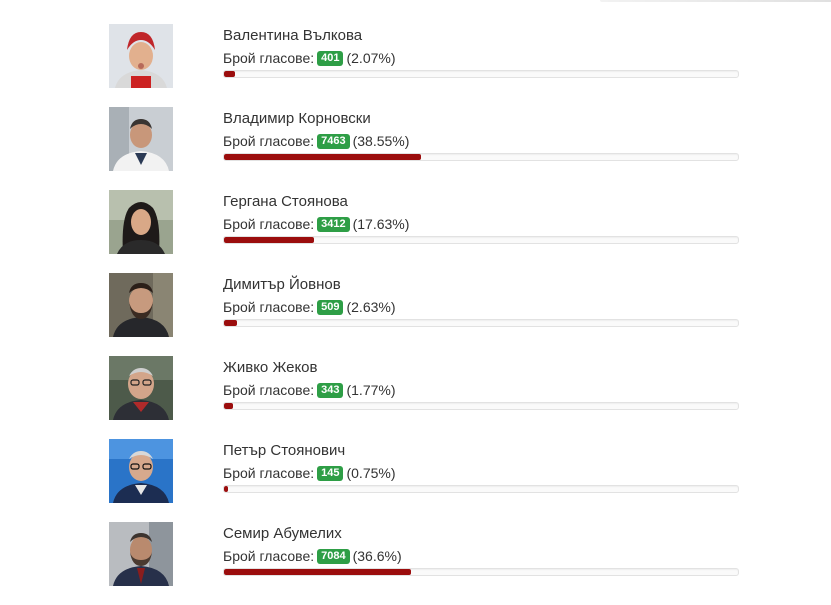 The height and width of the screenshot is (605, 831). Describe the element at coordinates (371, 390) in the screenshot. I see `votes-percent: (1.77%)` at that location.